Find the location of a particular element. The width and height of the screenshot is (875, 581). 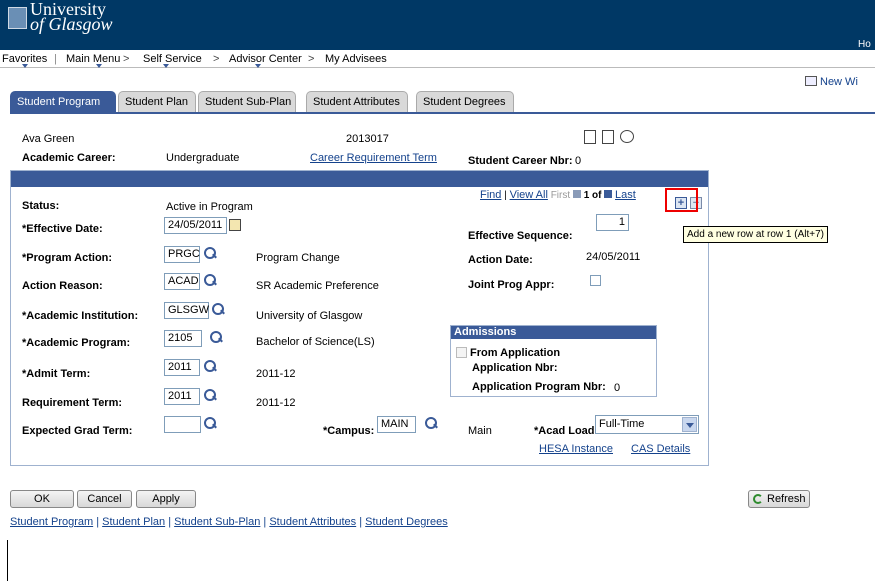

application-program-nbr-value: 0 is located at coordinates (617, 388).